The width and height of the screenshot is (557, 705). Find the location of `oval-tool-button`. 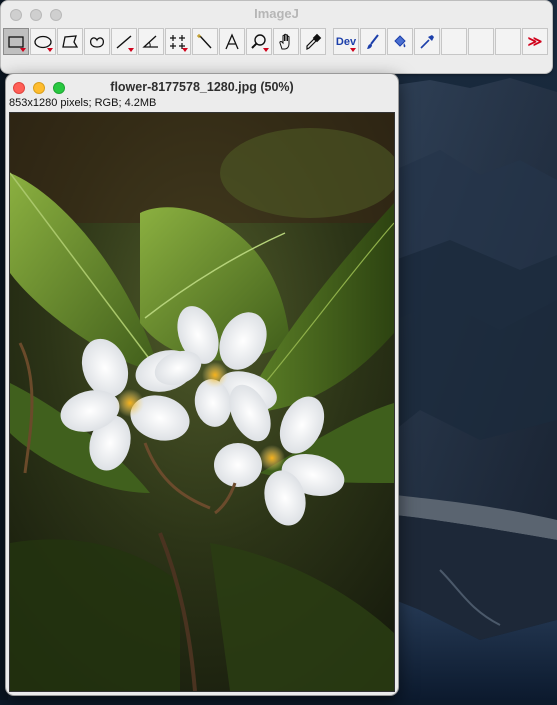

oval-tool-button is located at coordinates (43, 41).